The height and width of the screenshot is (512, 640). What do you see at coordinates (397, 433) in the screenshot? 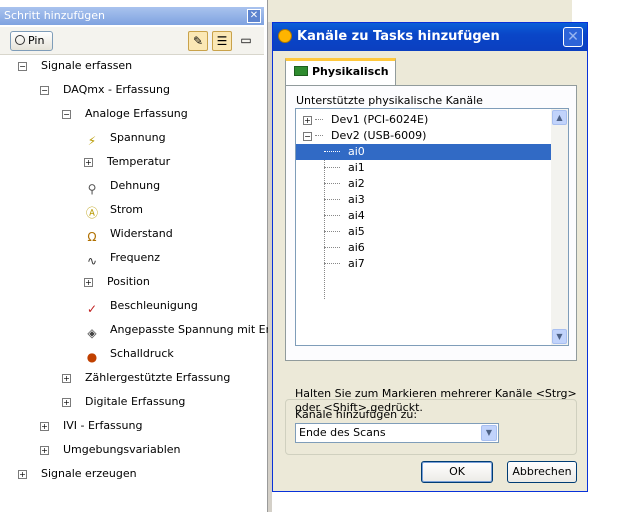
I see `add-to-dropdown: Ende des Scans ▼` at bounding box center [397, 433].